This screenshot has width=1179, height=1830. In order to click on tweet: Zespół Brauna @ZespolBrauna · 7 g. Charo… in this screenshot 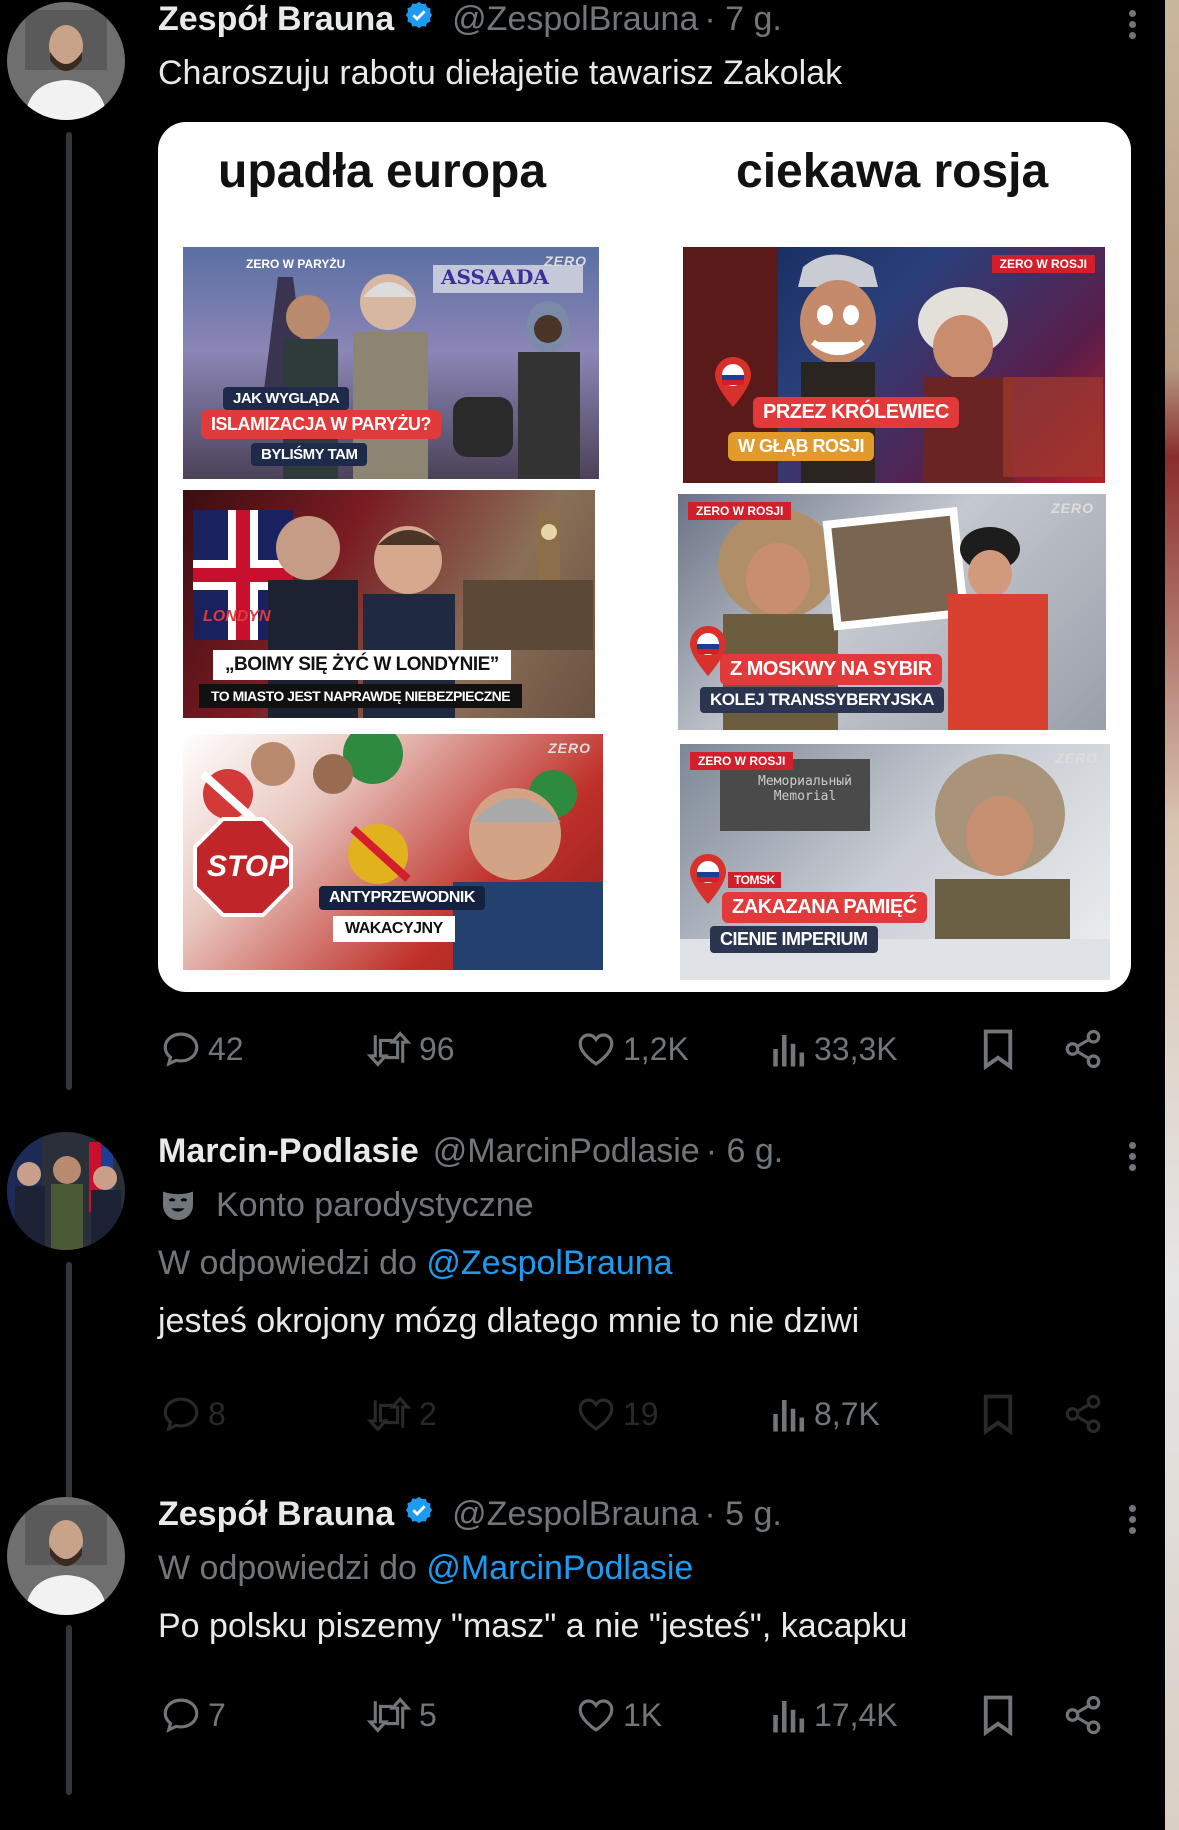, I will do `click(648, 47)`.